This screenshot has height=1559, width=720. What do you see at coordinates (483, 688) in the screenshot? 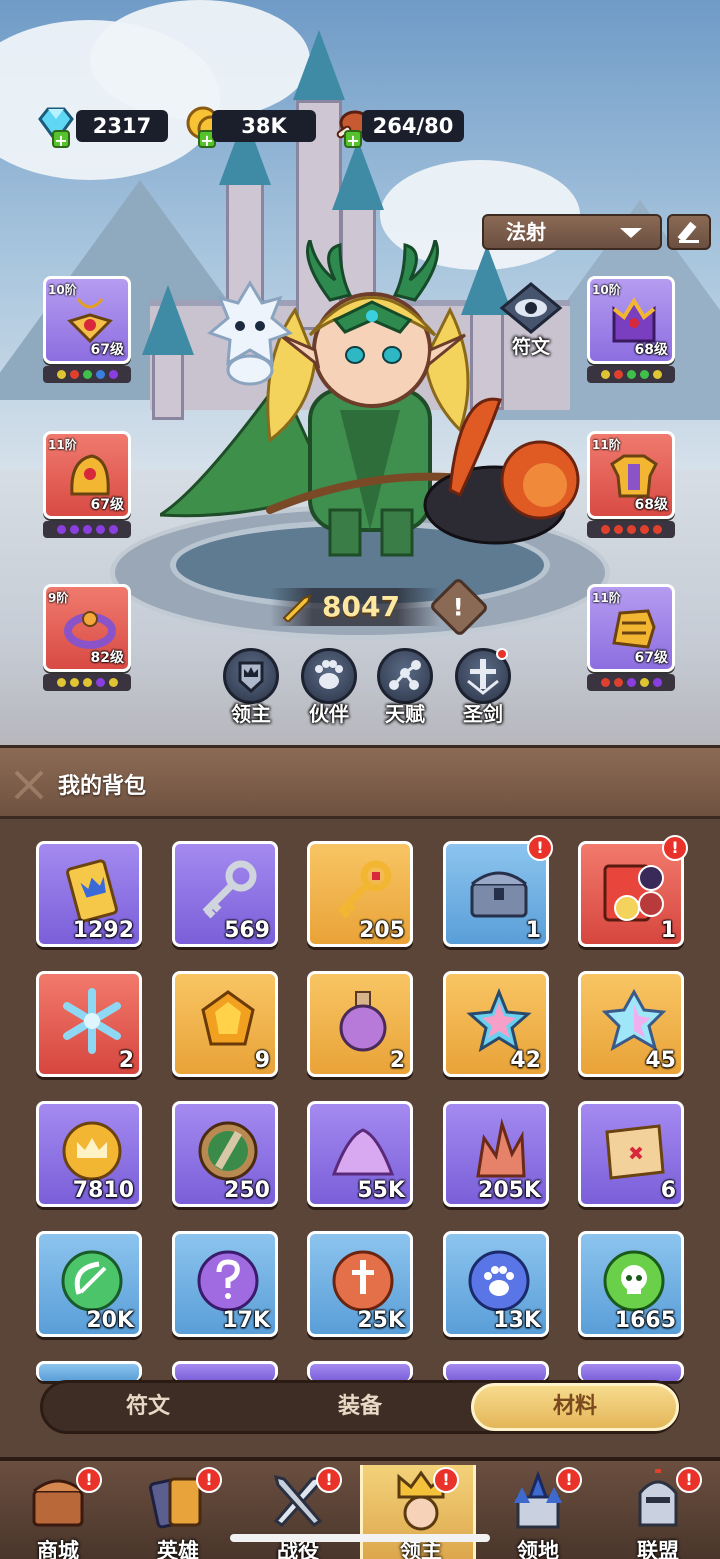
I see `mode-holy-sword-button: 圣剑` at bounding box center [483, 688].